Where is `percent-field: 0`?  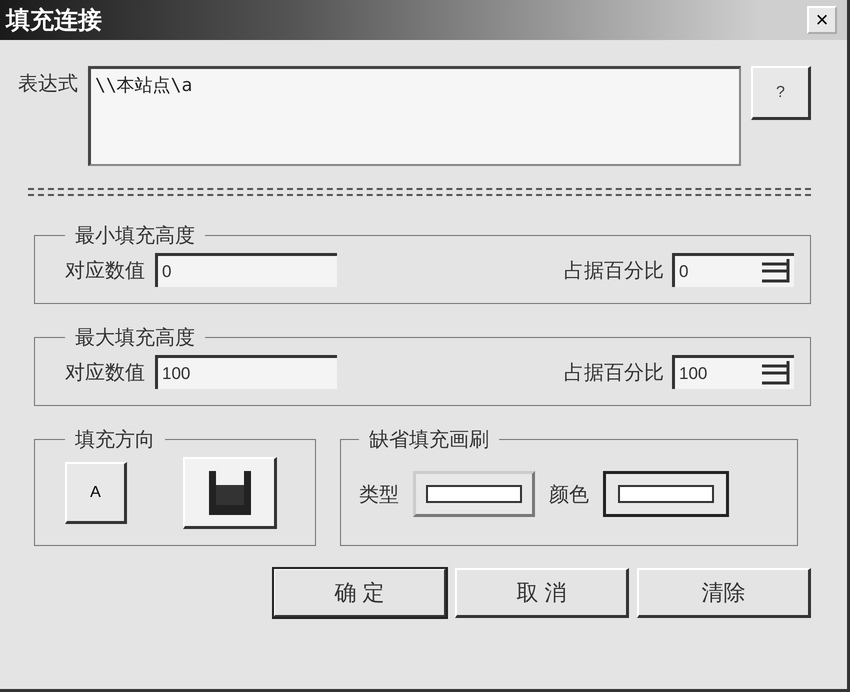
percent-field: 0 is located at coordinates (733, 270).